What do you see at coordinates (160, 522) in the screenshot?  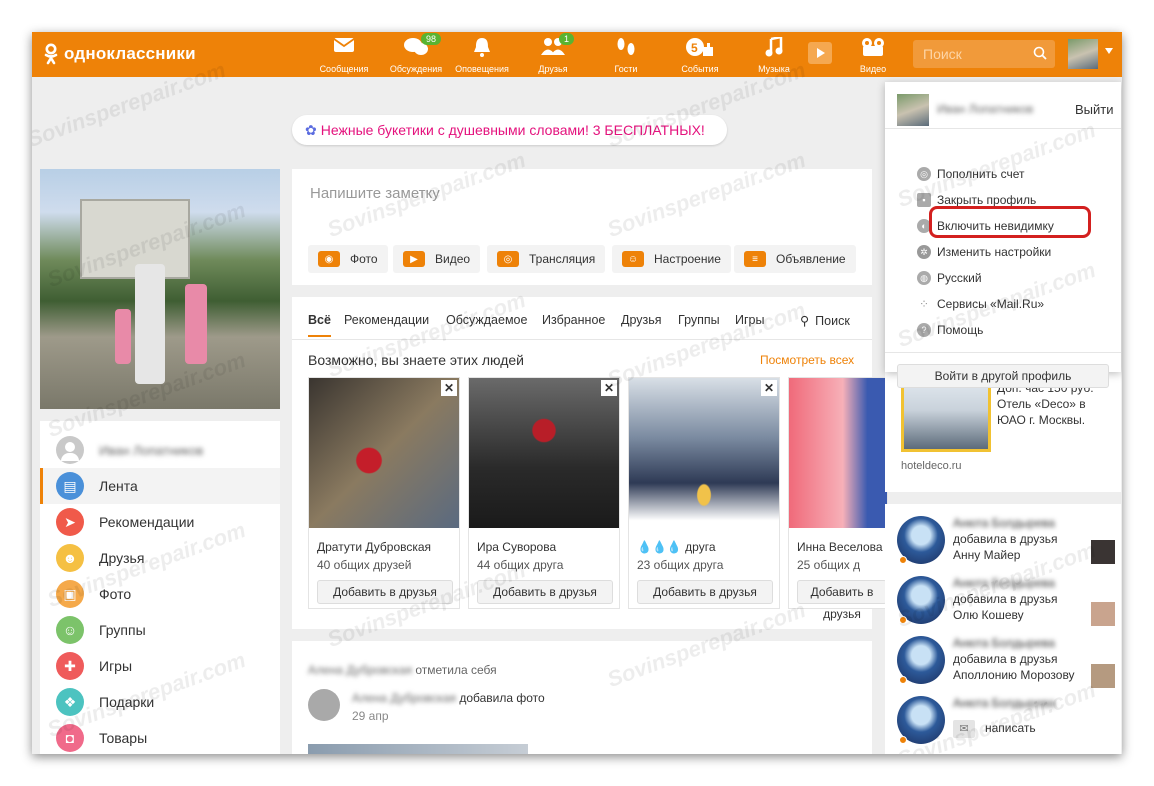 I see `menu-item-recommendations: ➤ Рекомендации` at bounding box center [160, 522].